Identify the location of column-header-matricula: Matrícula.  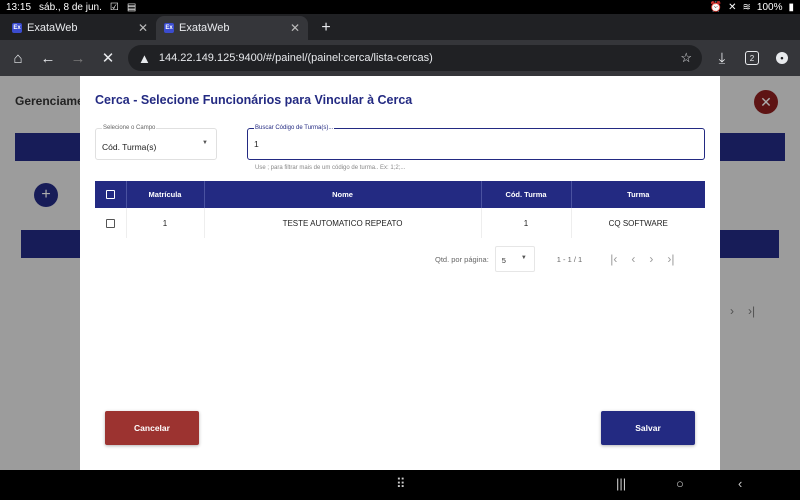
(165, 194).